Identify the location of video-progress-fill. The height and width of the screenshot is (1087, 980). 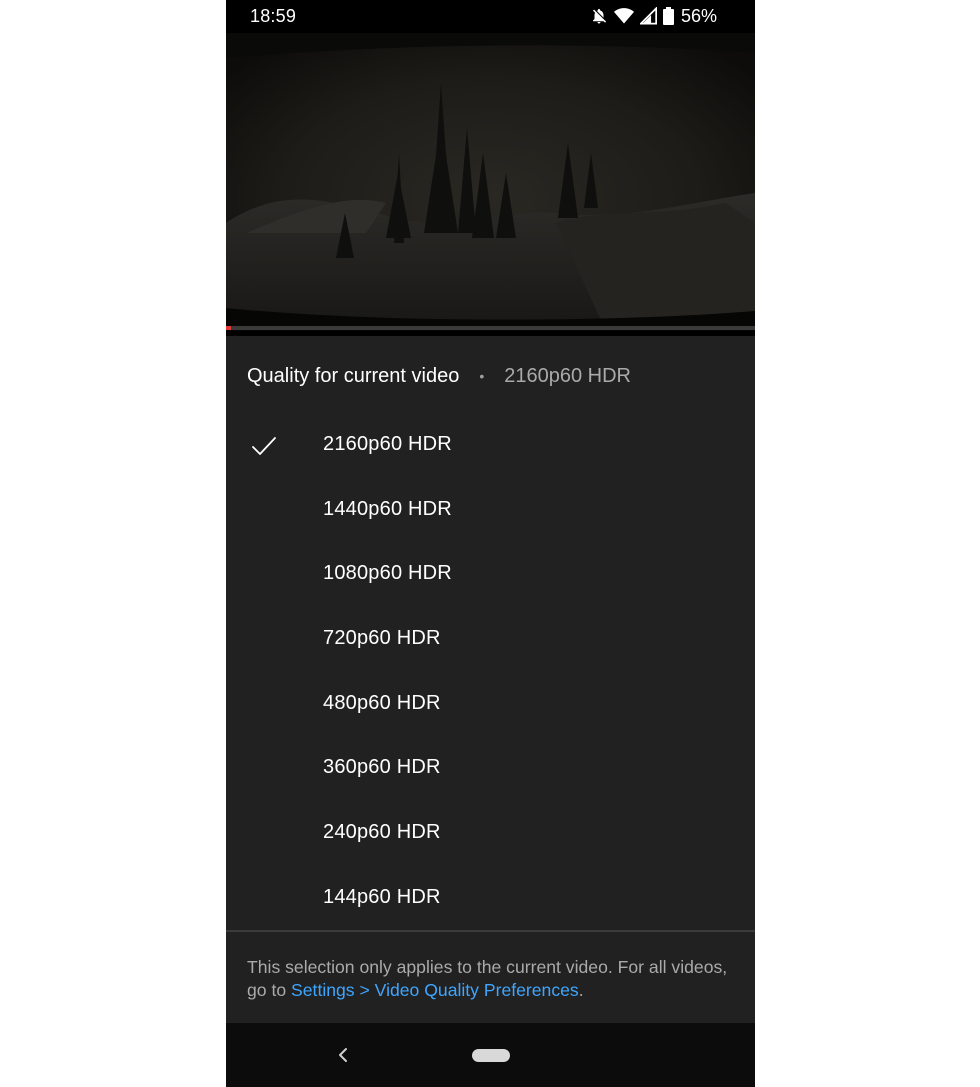
(229, 328).